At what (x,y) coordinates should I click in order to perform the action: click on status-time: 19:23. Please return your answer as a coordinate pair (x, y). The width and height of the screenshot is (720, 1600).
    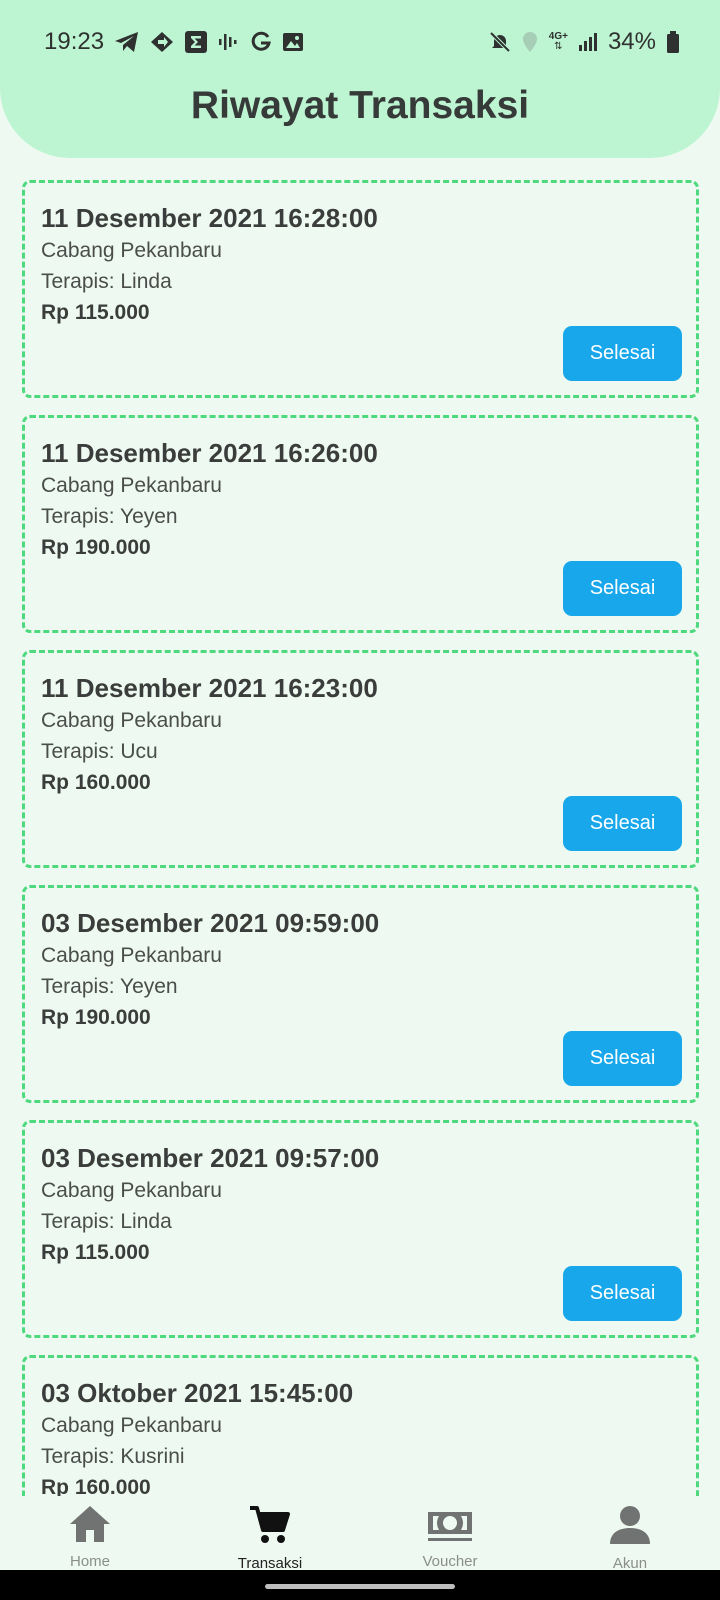
    Looking at the image, I should click on (74, 41).